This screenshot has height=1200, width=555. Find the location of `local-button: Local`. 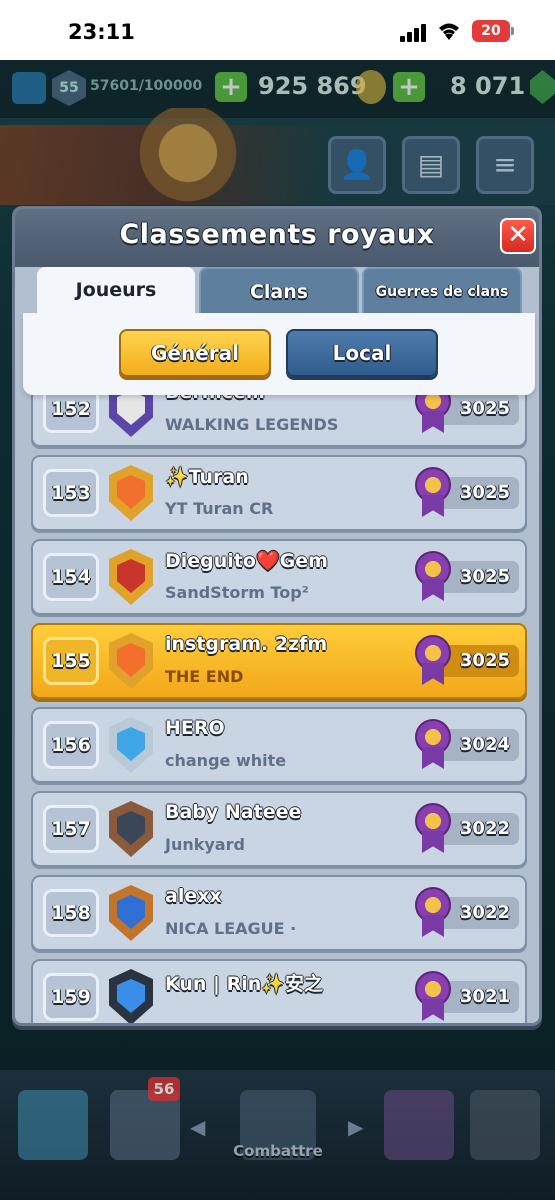

local-button: Local is located at coordinates (362, 353).